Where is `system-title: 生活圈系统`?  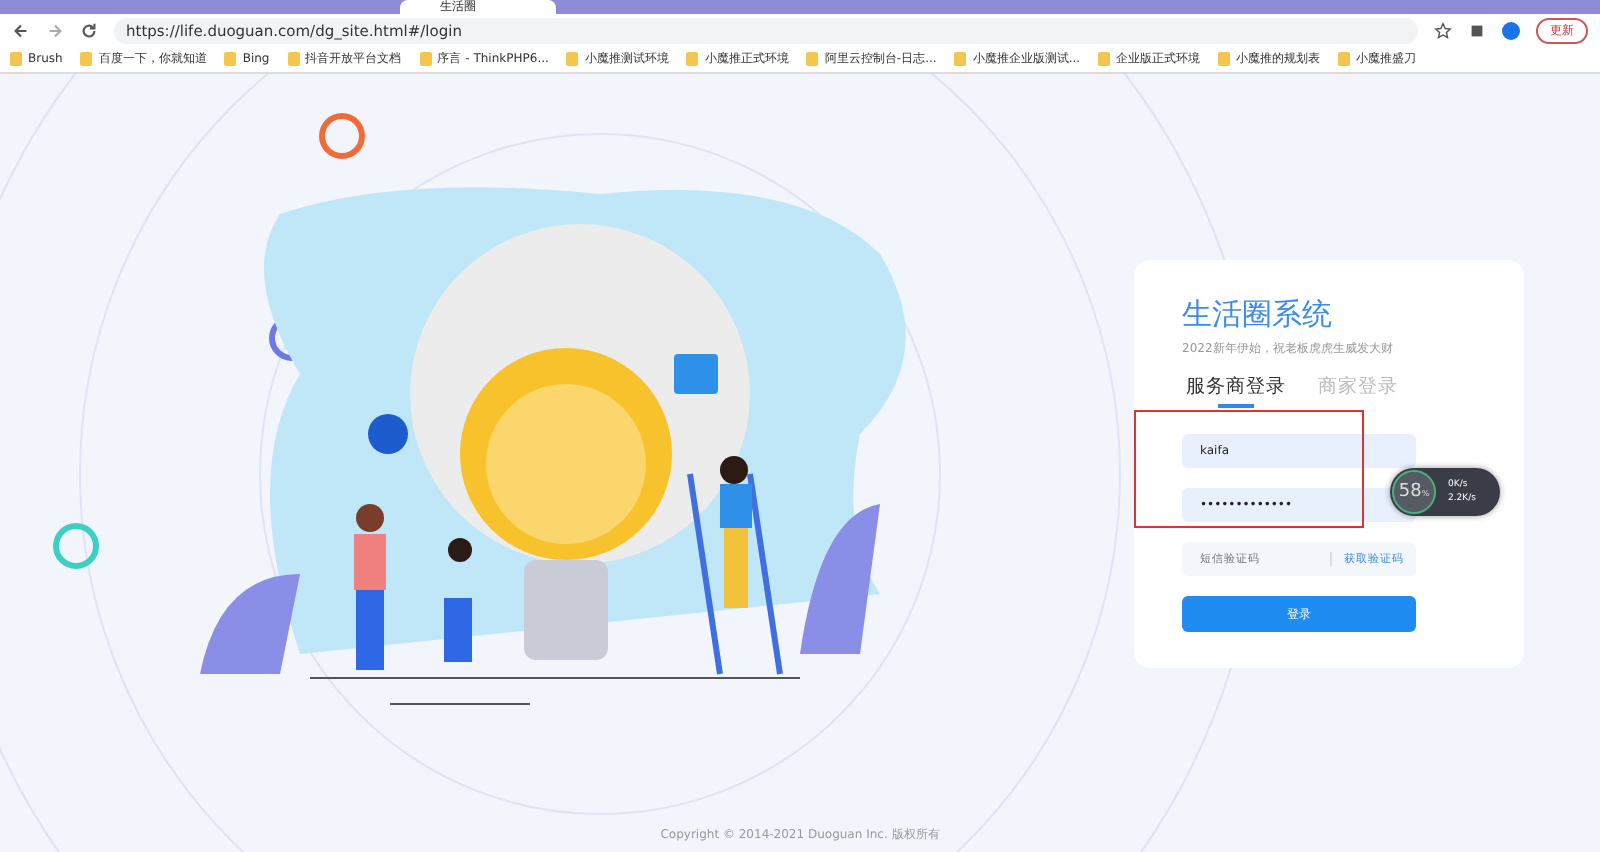 system-title: 生活圈系统 is located at coordinates (1258, 315).